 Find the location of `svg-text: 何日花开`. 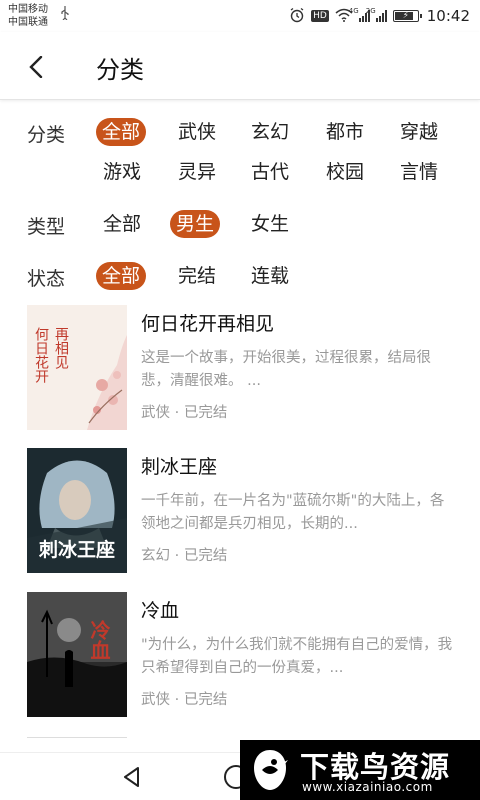

svg-text: 何日花开 is located at coordinates (41, 355).